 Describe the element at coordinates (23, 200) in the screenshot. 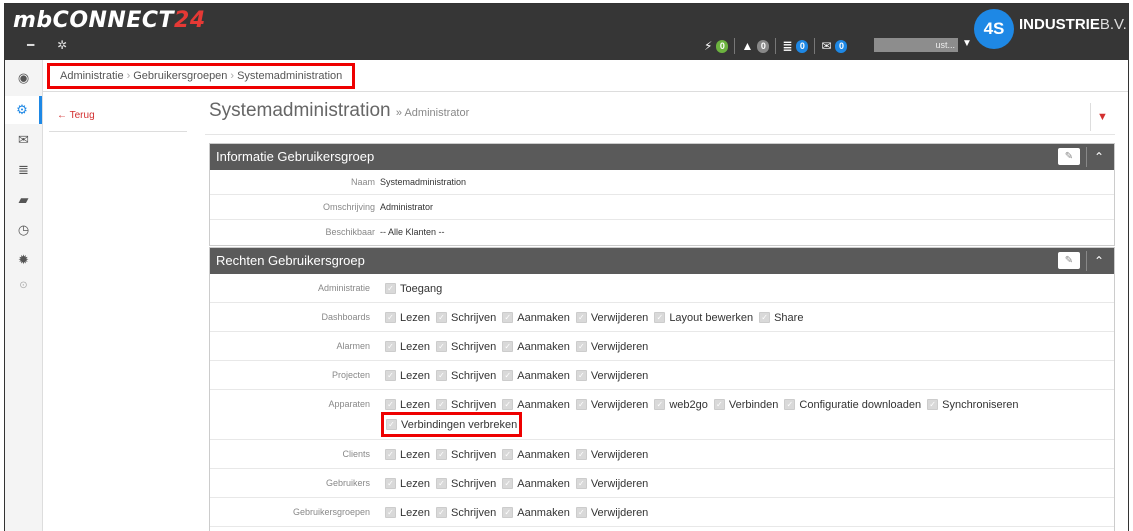

I see `book-icon: ▰` at that location.